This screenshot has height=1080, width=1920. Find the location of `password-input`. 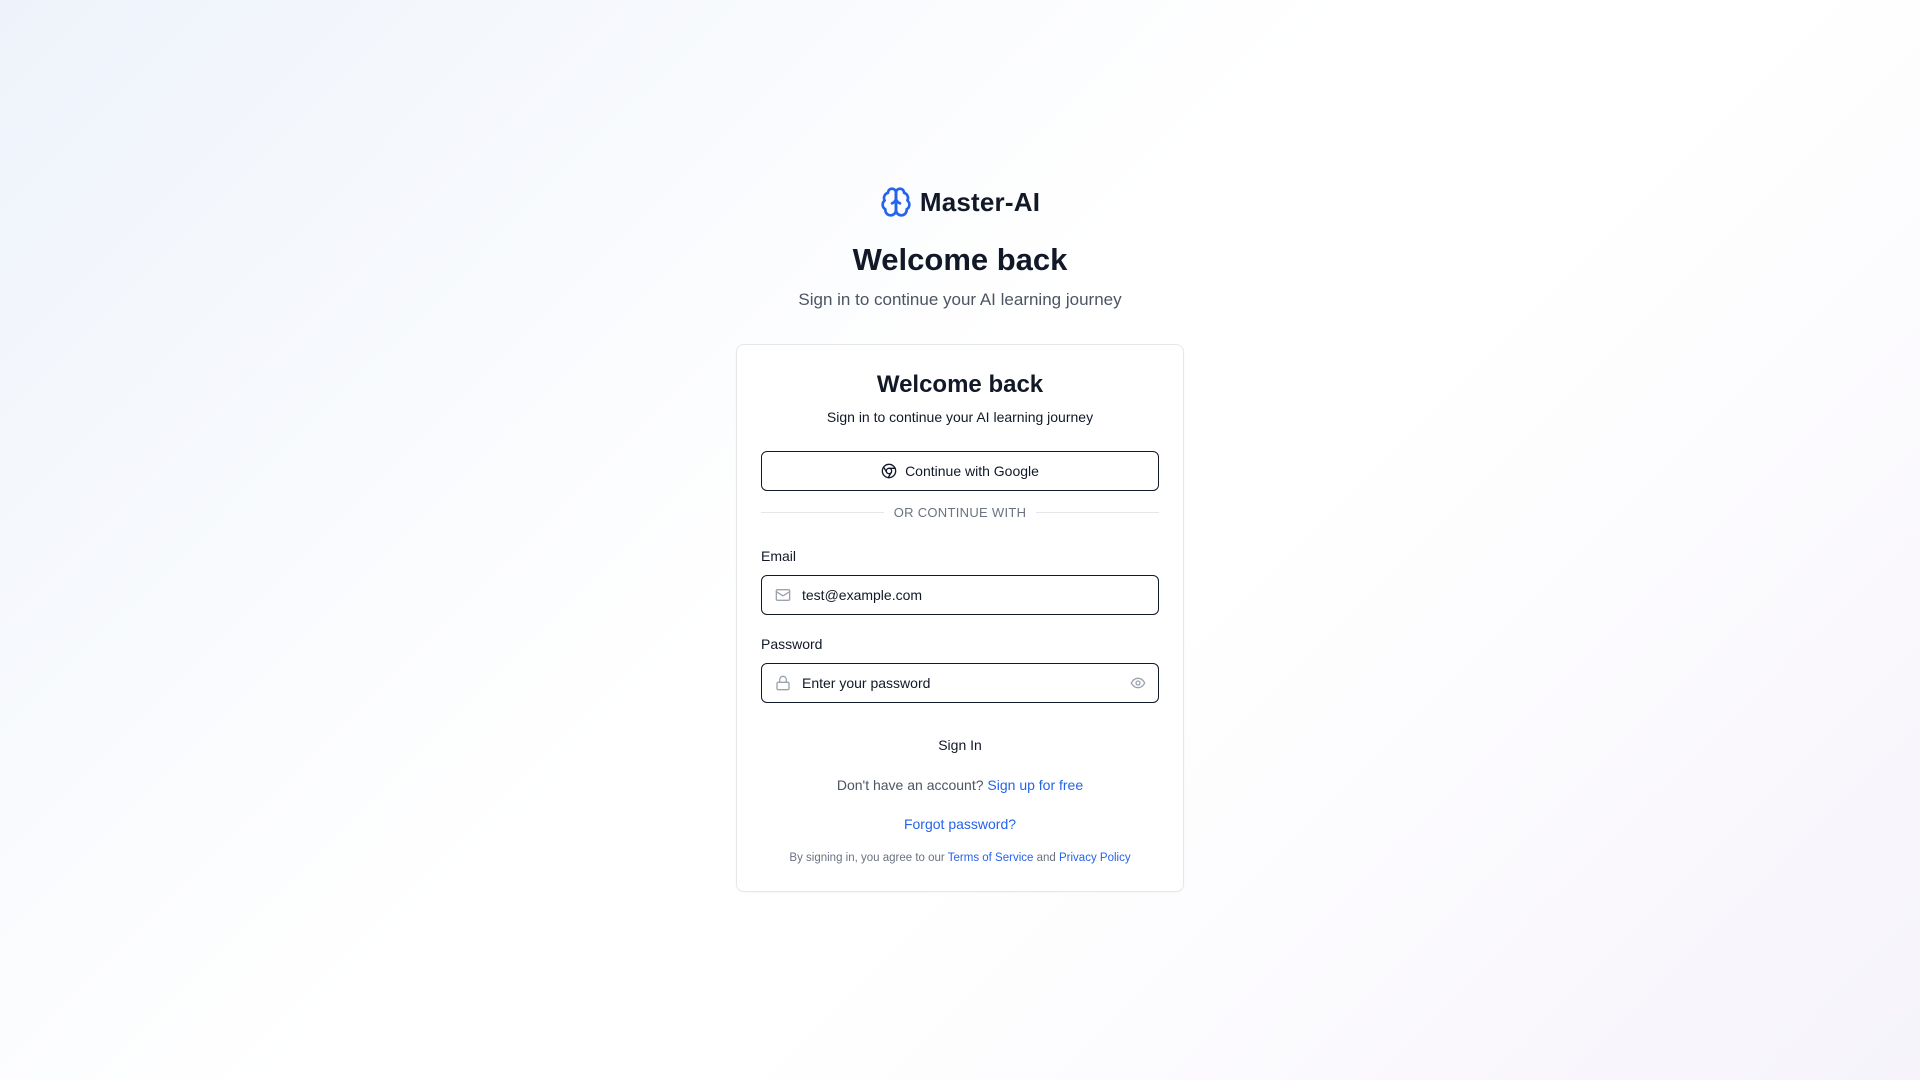

password-input is located at coordinates (960, 683).